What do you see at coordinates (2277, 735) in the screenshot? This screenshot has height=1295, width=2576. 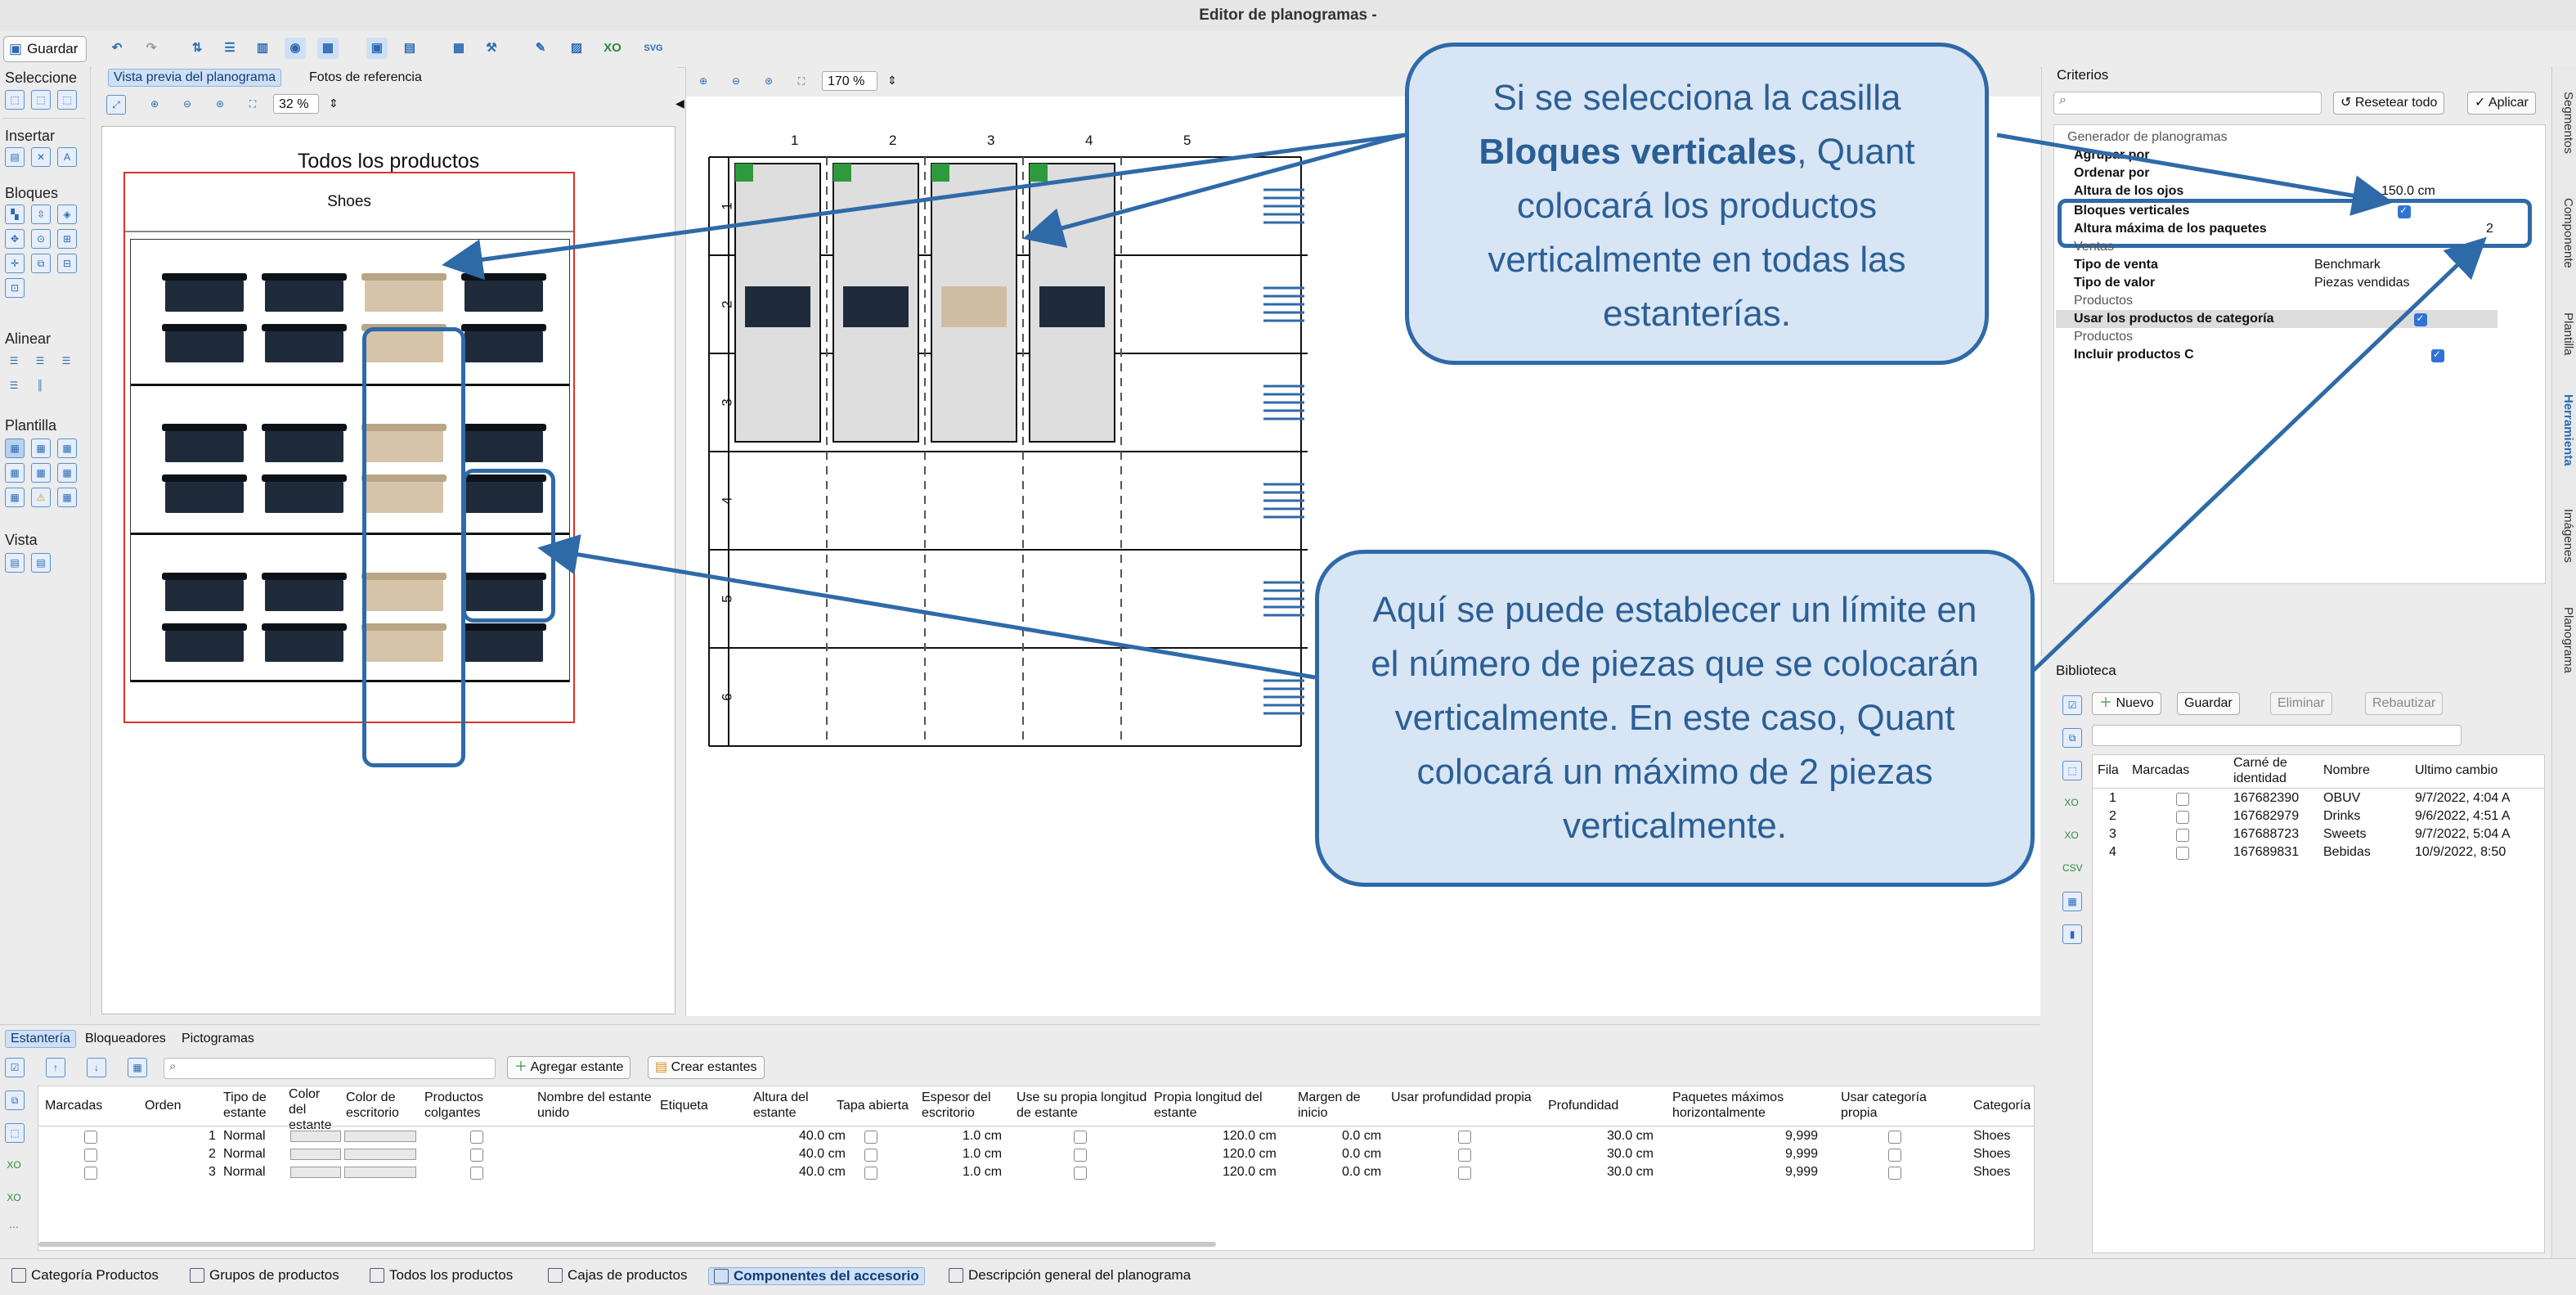 I see `library-search-input` at bounding box center [2277, 735].